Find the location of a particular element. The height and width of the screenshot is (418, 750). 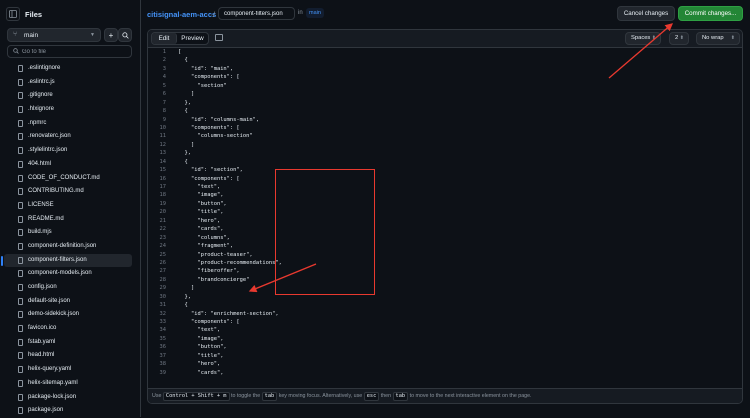

file-list-item: package.json is located at coordinates (68, 411).